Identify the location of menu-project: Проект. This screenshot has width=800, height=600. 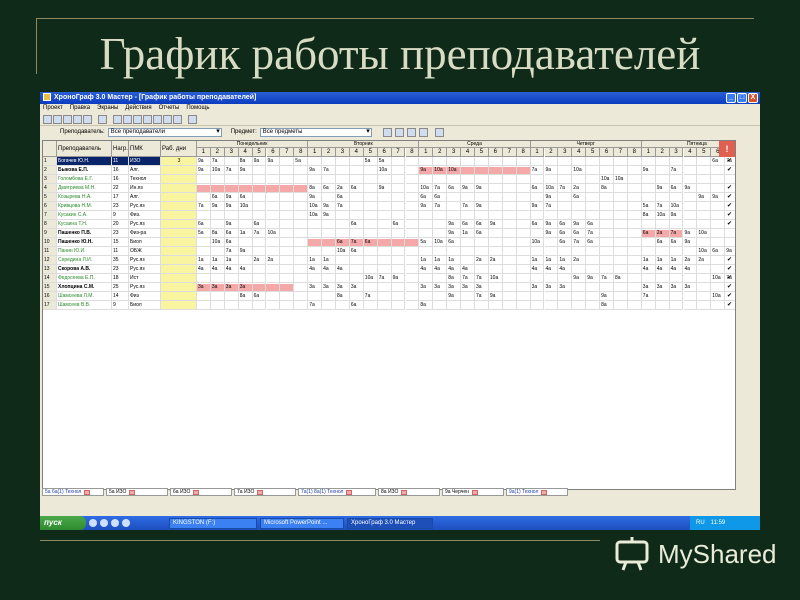
(53, 108).